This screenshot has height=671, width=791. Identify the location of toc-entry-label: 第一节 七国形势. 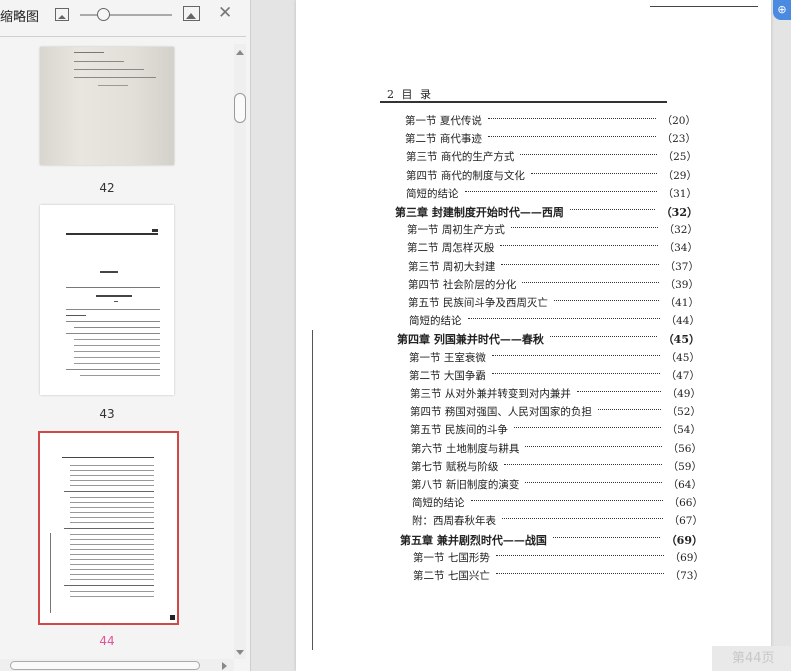
(451, 558).